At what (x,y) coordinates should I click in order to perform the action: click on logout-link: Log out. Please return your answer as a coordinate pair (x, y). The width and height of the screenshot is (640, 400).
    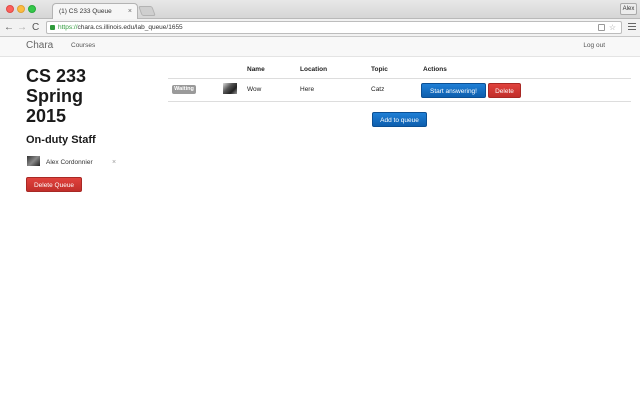
    Looking at the image, I should click on (594, 45).